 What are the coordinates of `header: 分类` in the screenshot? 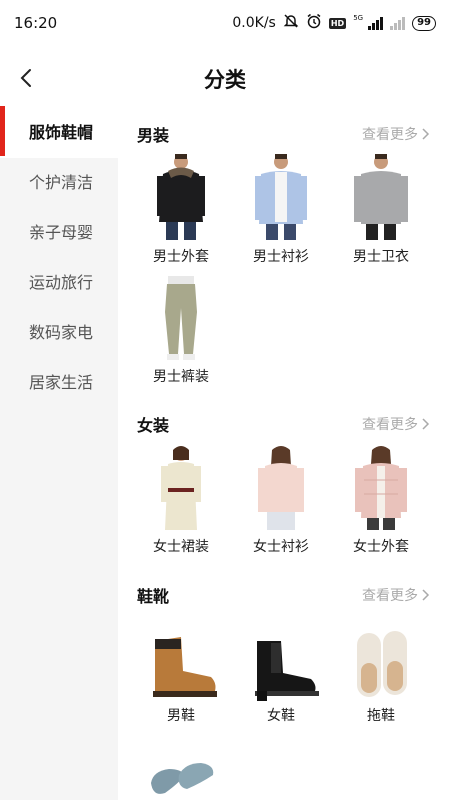 It's located at (225, 78).